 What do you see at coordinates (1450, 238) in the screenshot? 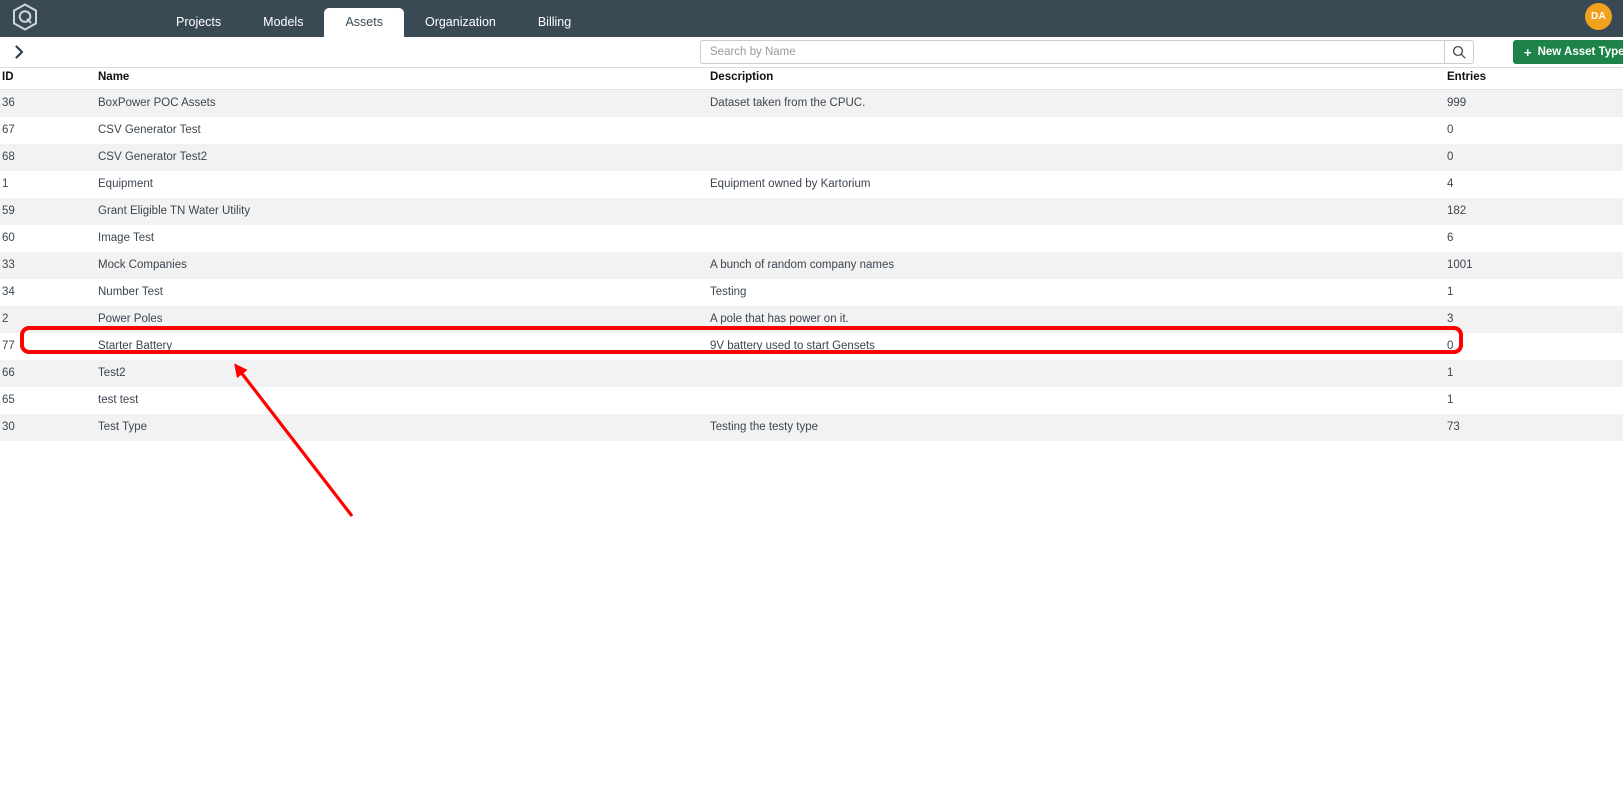
I see `cell-entries: 6` at bounding box center [1450, 238].